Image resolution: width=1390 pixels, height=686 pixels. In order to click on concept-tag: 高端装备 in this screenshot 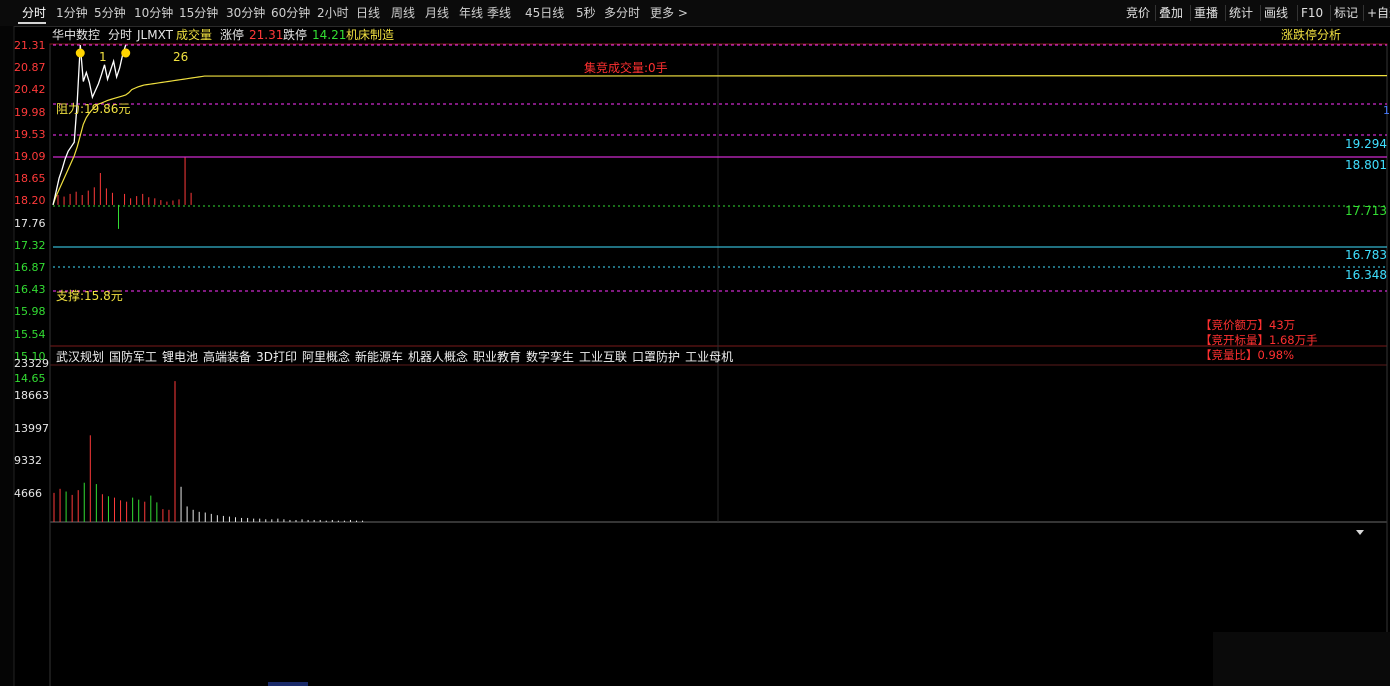, I will do `click(227, 357)`.